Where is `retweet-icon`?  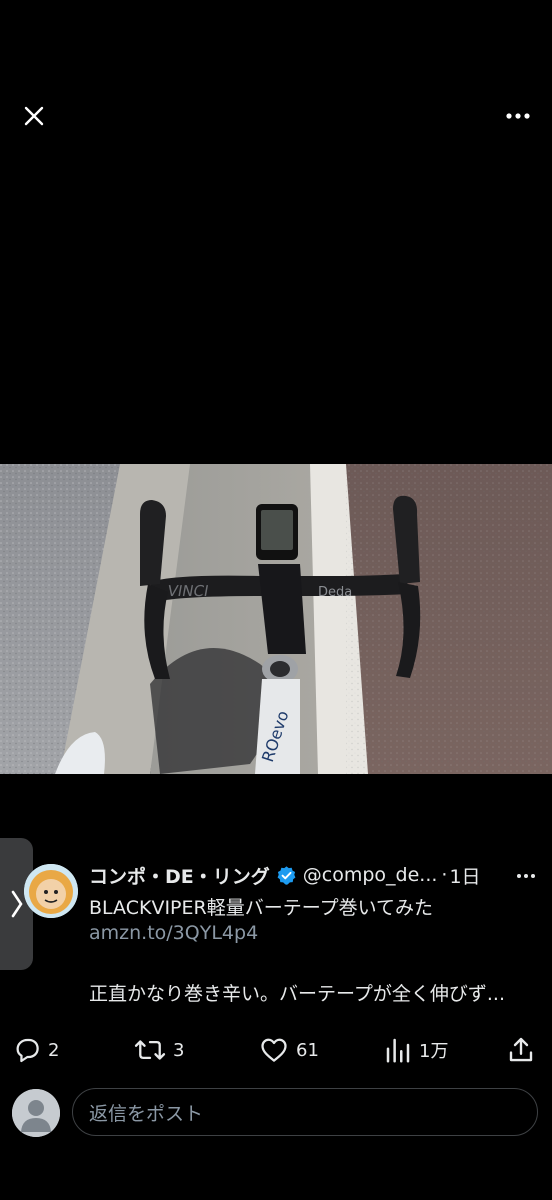 retweet-icon is located at coordinates (150, 1050).